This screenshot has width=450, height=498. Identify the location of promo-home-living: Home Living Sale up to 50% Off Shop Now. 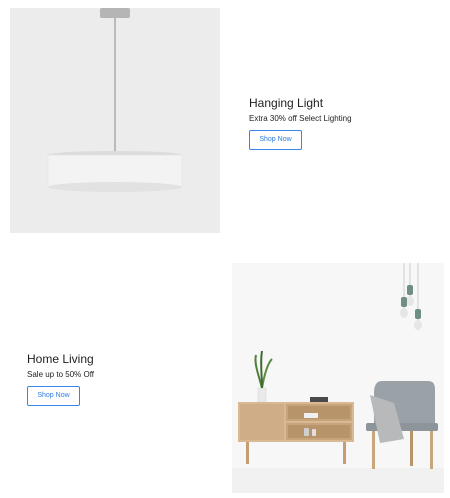
(60, 379).